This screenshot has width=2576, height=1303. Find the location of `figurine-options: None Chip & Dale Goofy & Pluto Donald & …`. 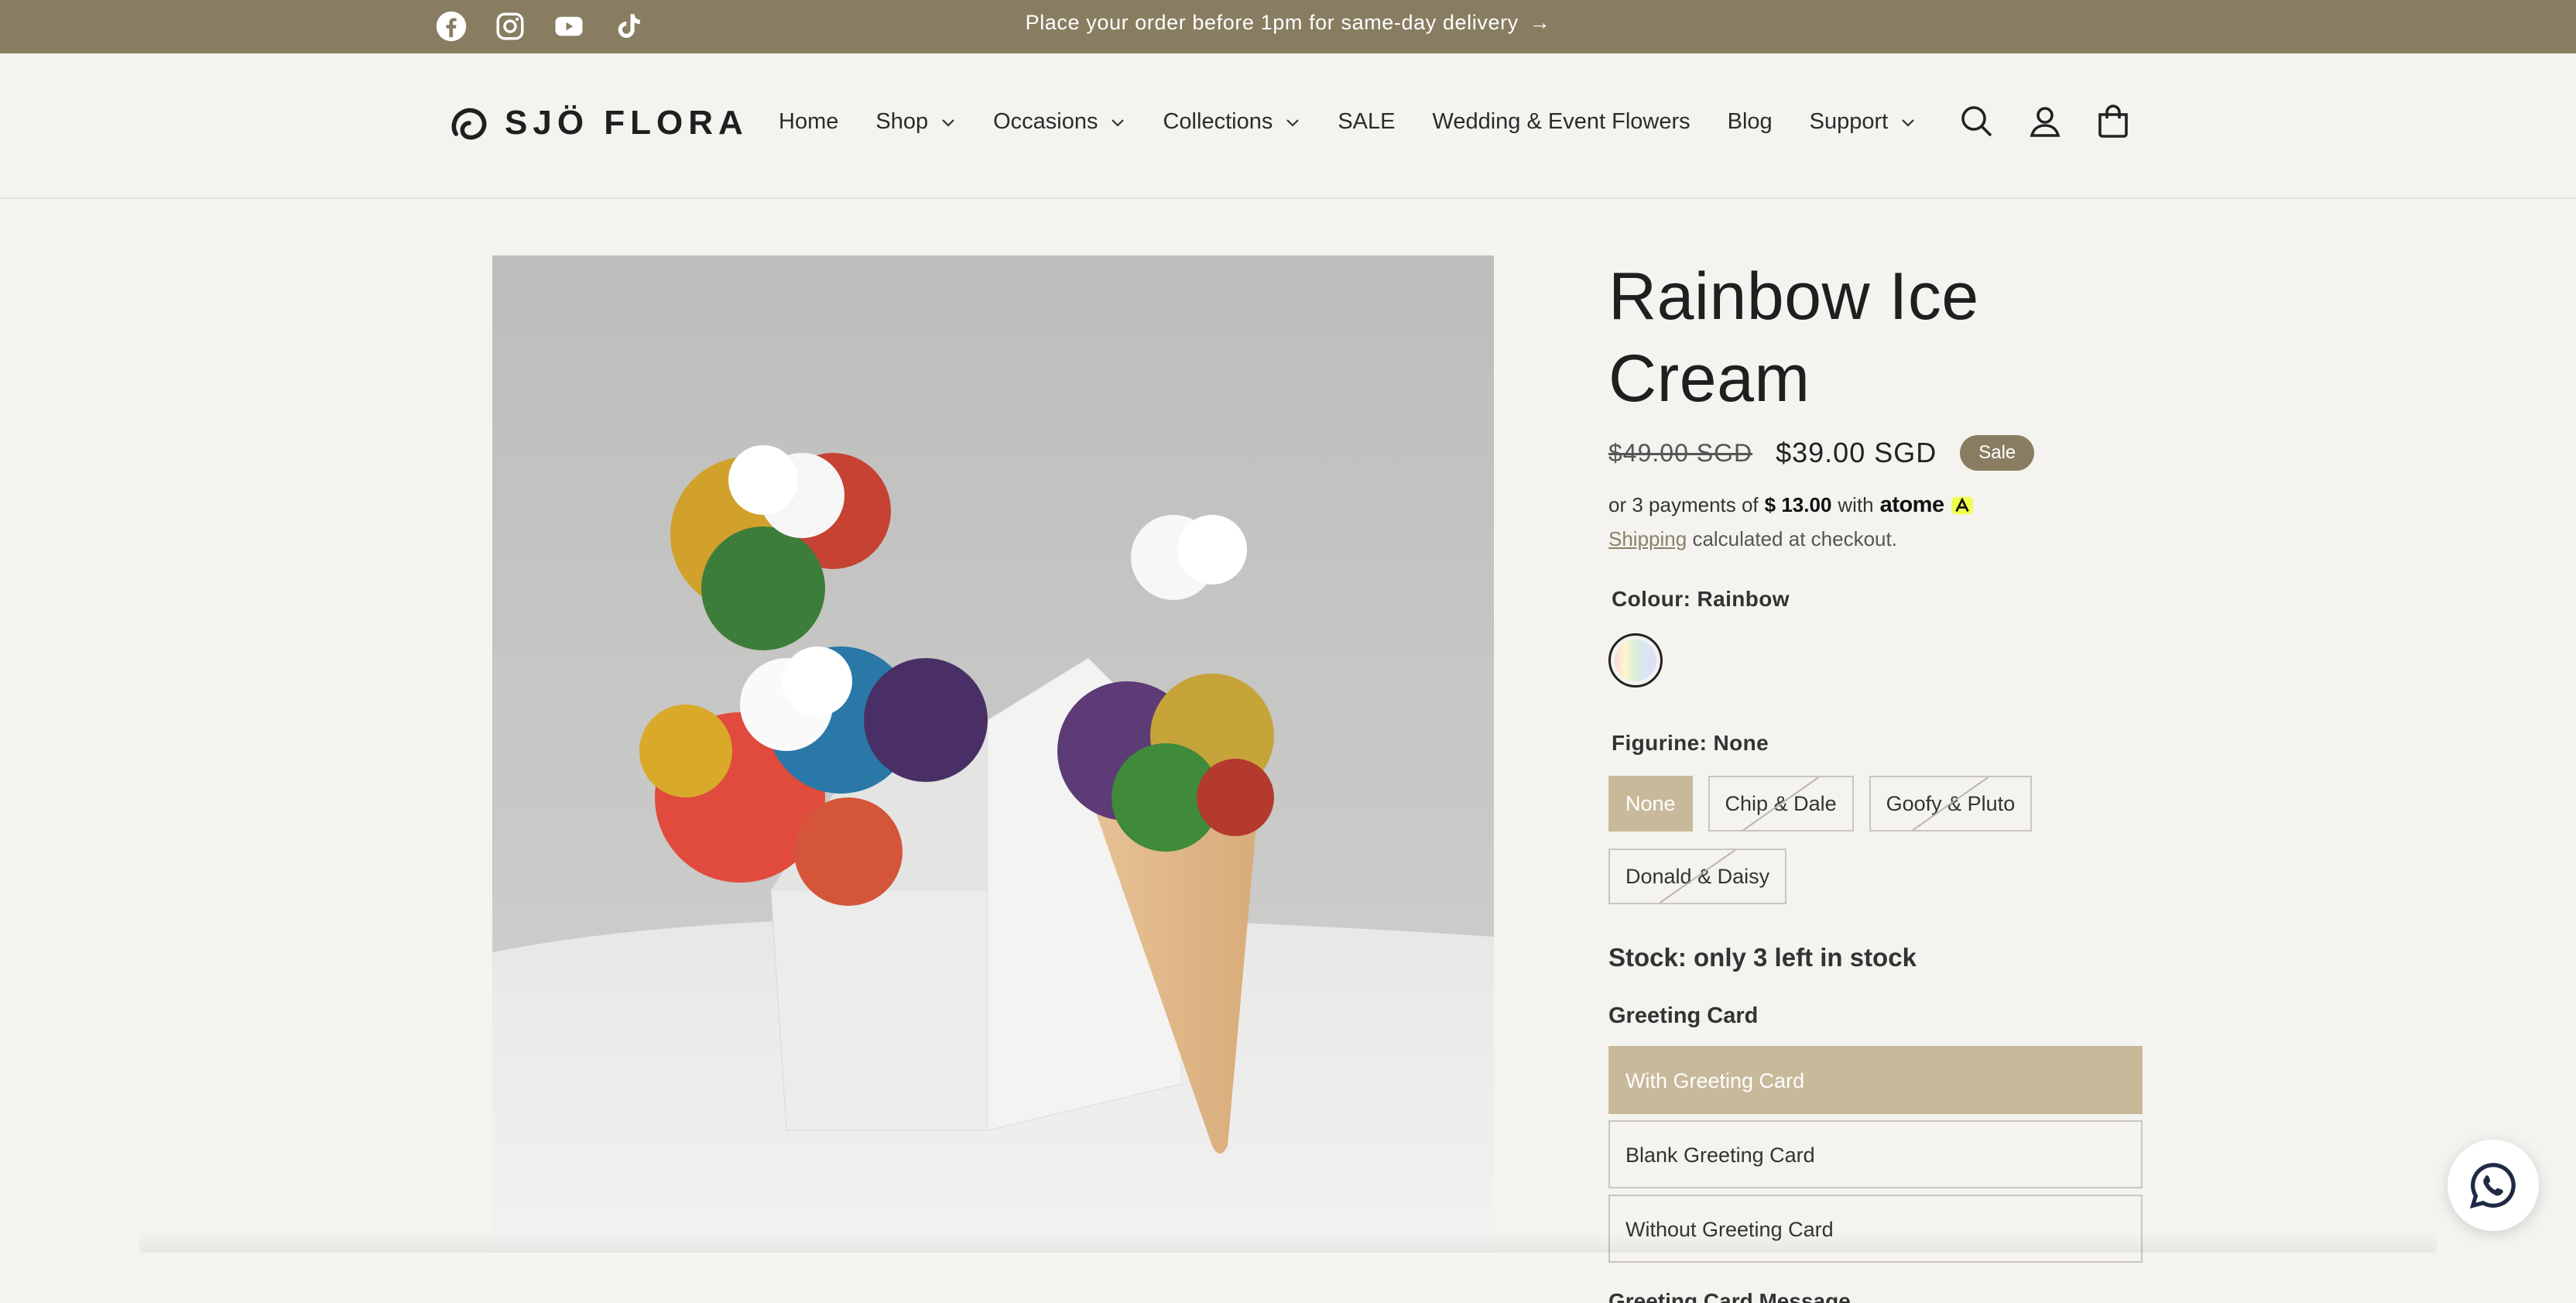

figurine-options: None Chip & Dale Goofy & Pluto Donald & … is located at coordinates (1856, 840).